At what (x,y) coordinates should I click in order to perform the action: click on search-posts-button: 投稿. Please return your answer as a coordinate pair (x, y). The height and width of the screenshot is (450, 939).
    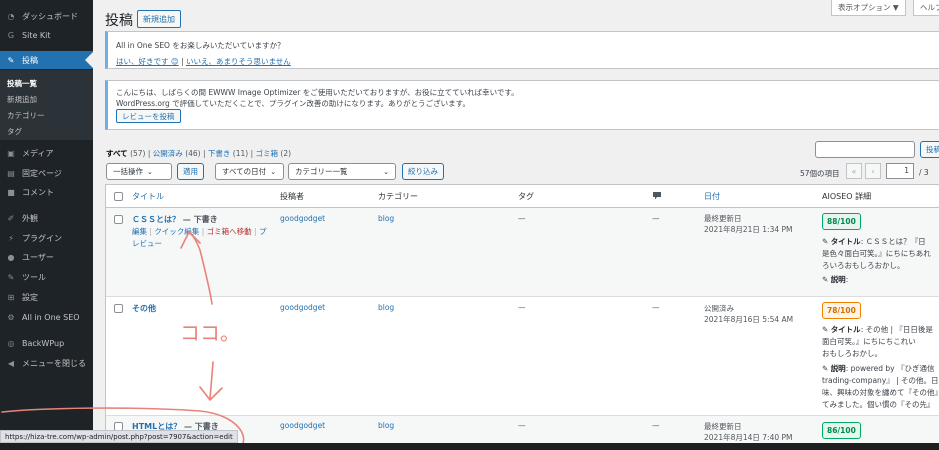
    Looking at the image, I should click on (929, 149).